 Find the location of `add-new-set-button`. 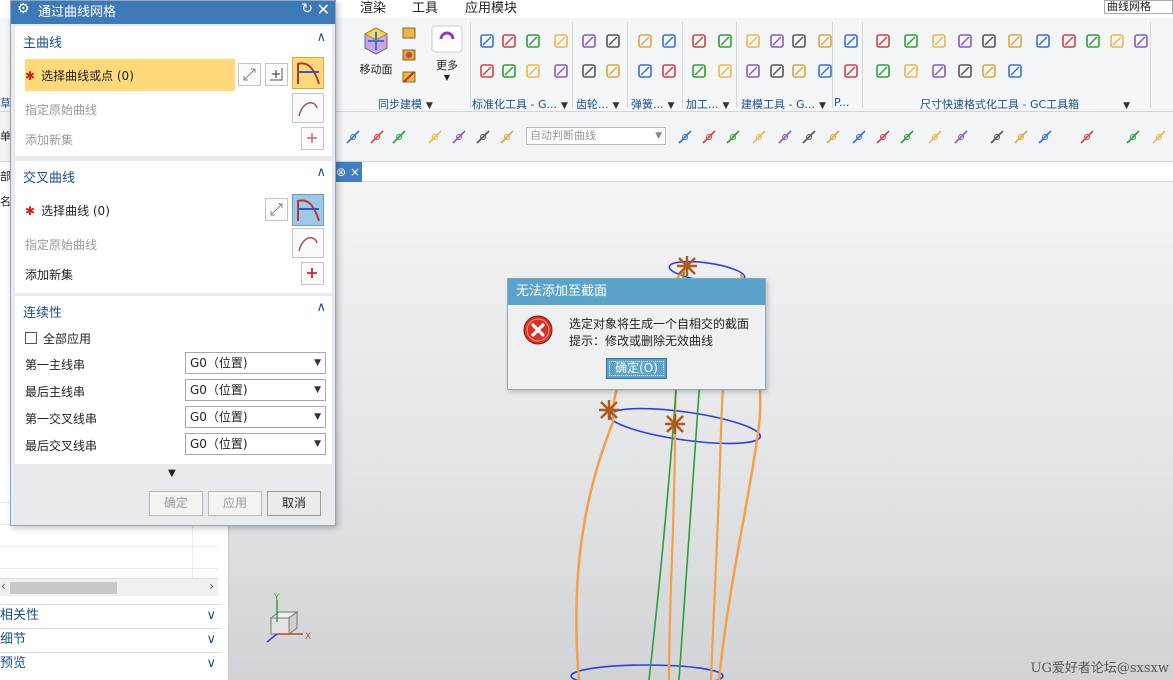

add-new-set-button is located at coordinates (312, 138).